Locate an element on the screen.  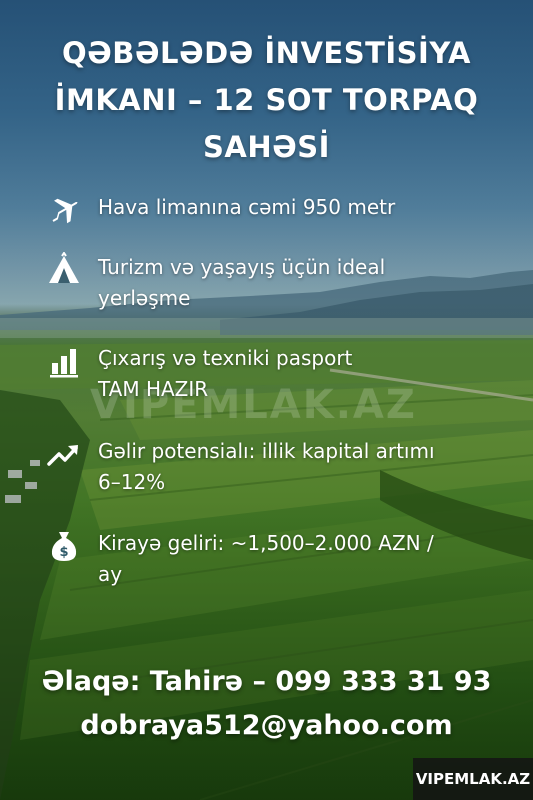
feature-2-line-2: yerləşme is located at coordinates (144, 298).